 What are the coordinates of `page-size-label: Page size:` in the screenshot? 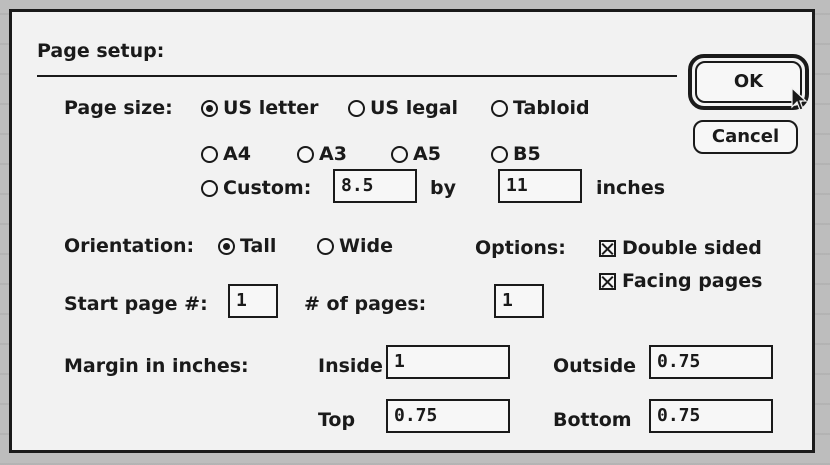 It's located at (118, 108).